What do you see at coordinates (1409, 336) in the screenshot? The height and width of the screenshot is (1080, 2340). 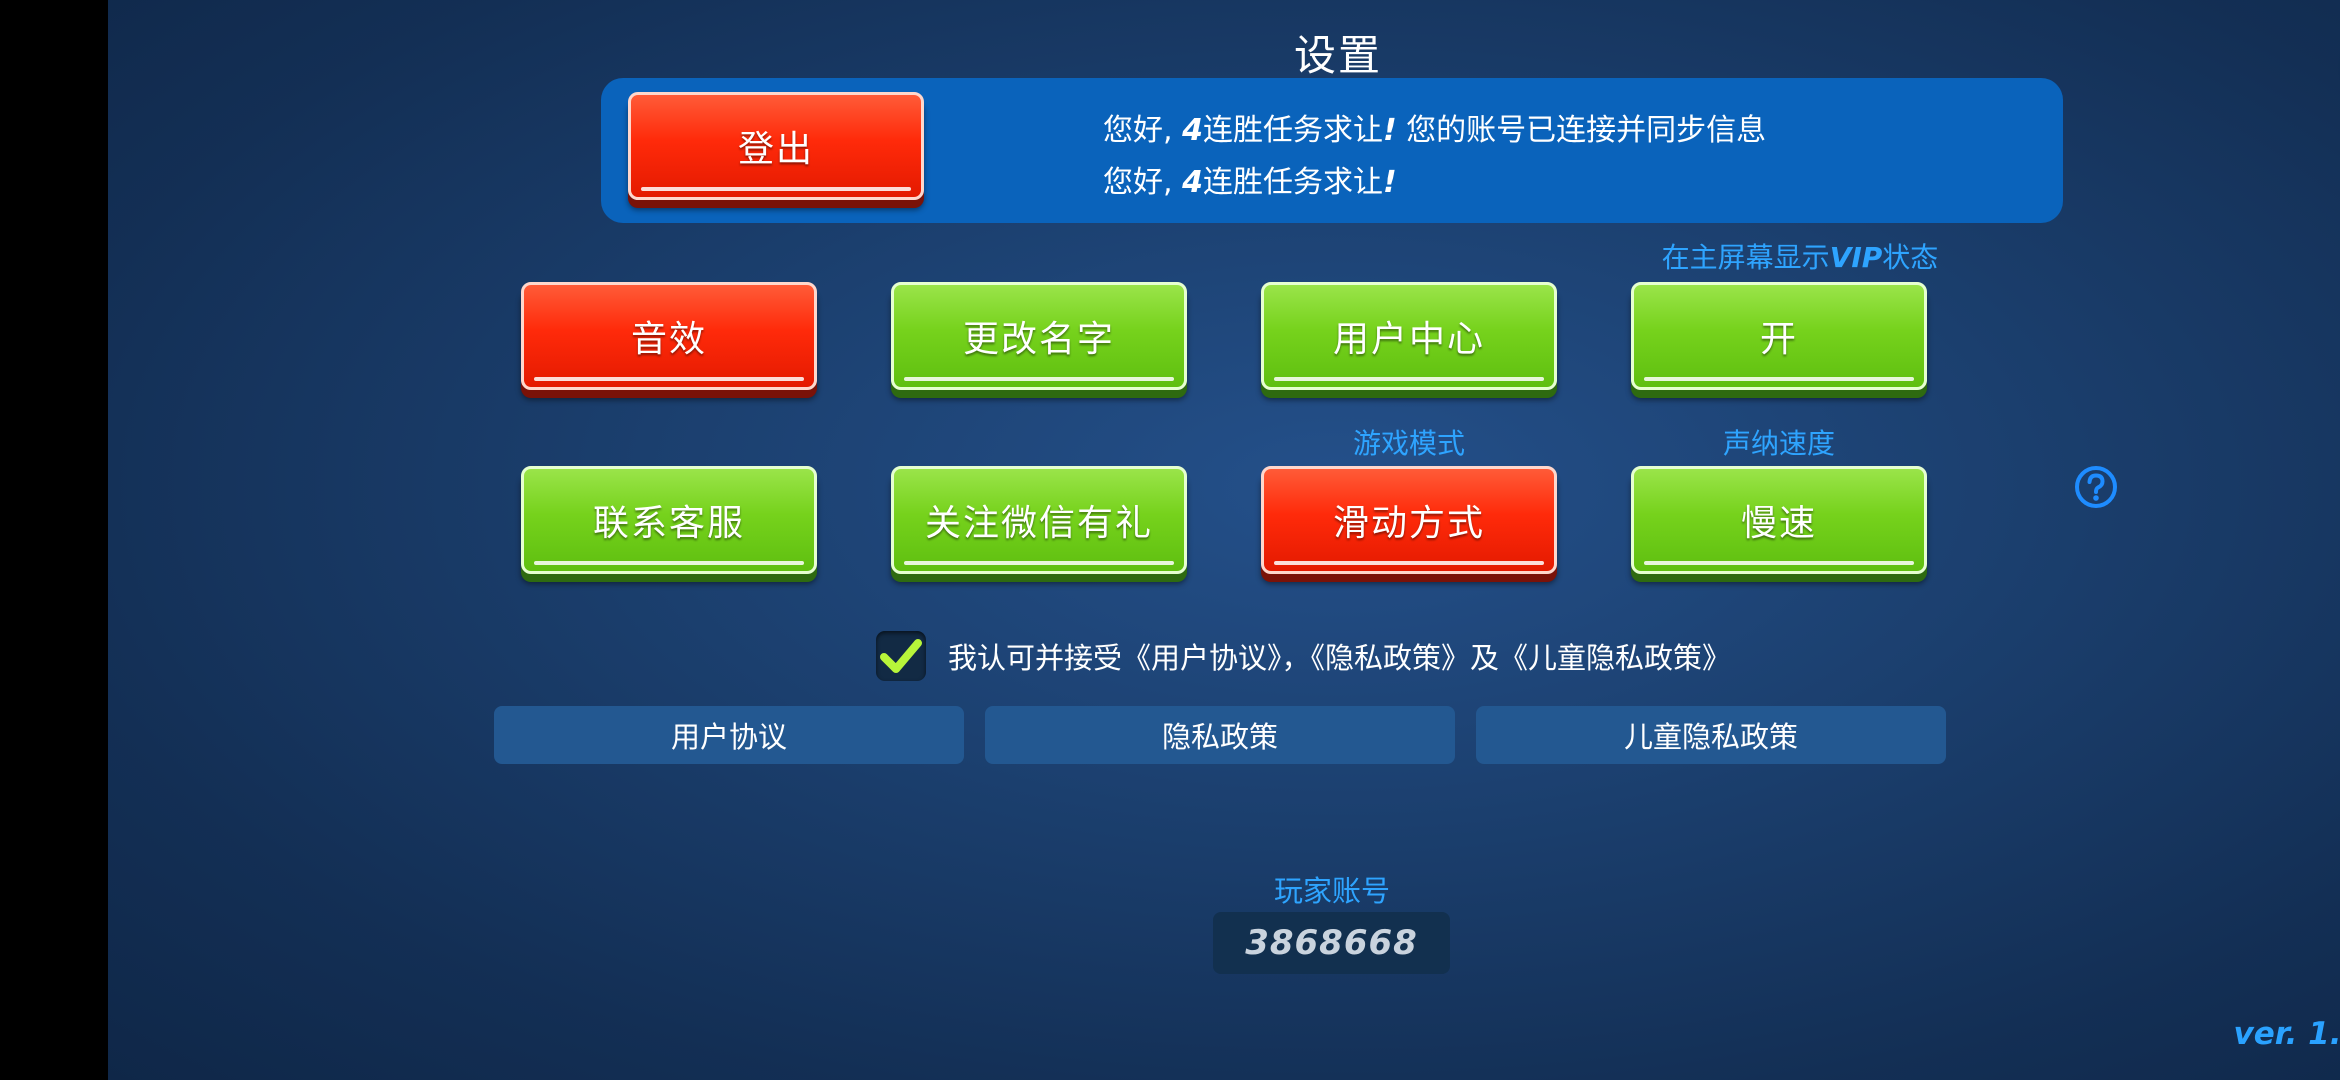 I see `user-center-button: 用户中心` at bounding box center [1409, 336].